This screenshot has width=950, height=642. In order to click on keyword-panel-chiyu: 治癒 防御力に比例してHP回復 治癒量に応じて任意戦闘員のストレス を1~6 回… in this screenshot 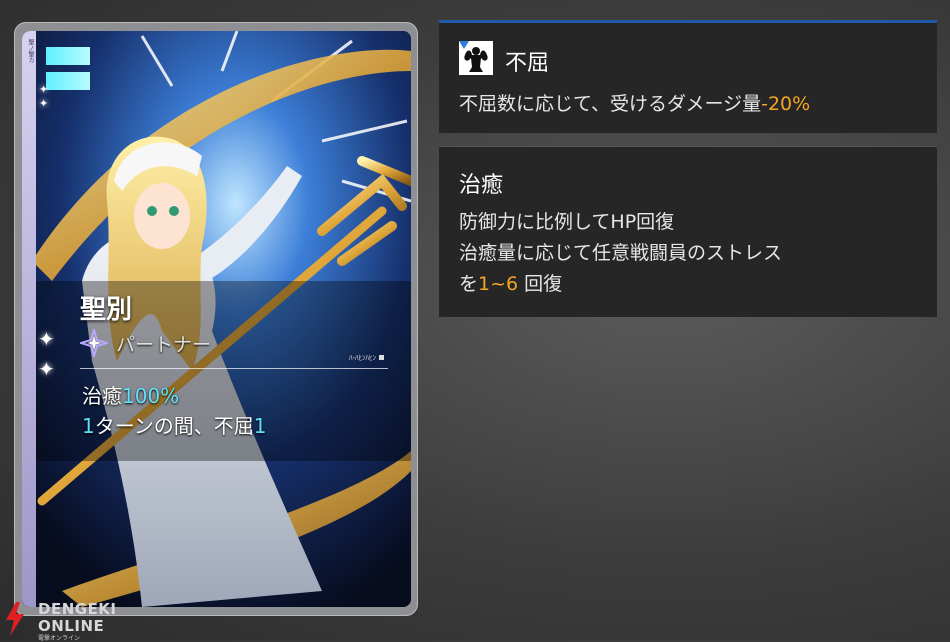, I will do `click(688, 231)`.